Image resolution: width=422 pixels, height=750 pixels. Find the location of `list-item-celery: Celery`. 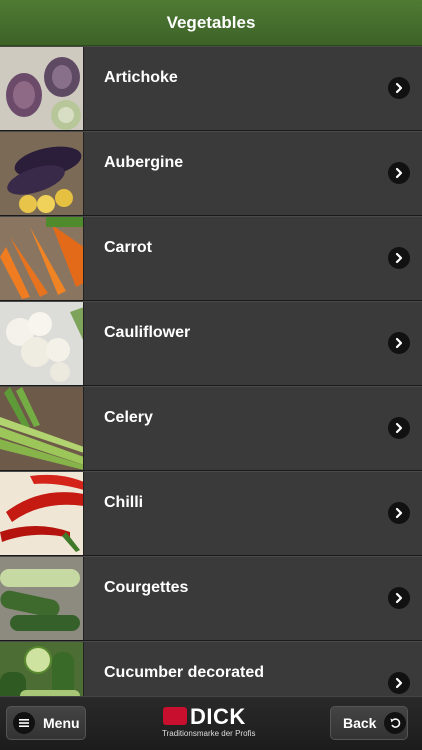

list-item-celery: Celery is located at coordinates (211, 428).